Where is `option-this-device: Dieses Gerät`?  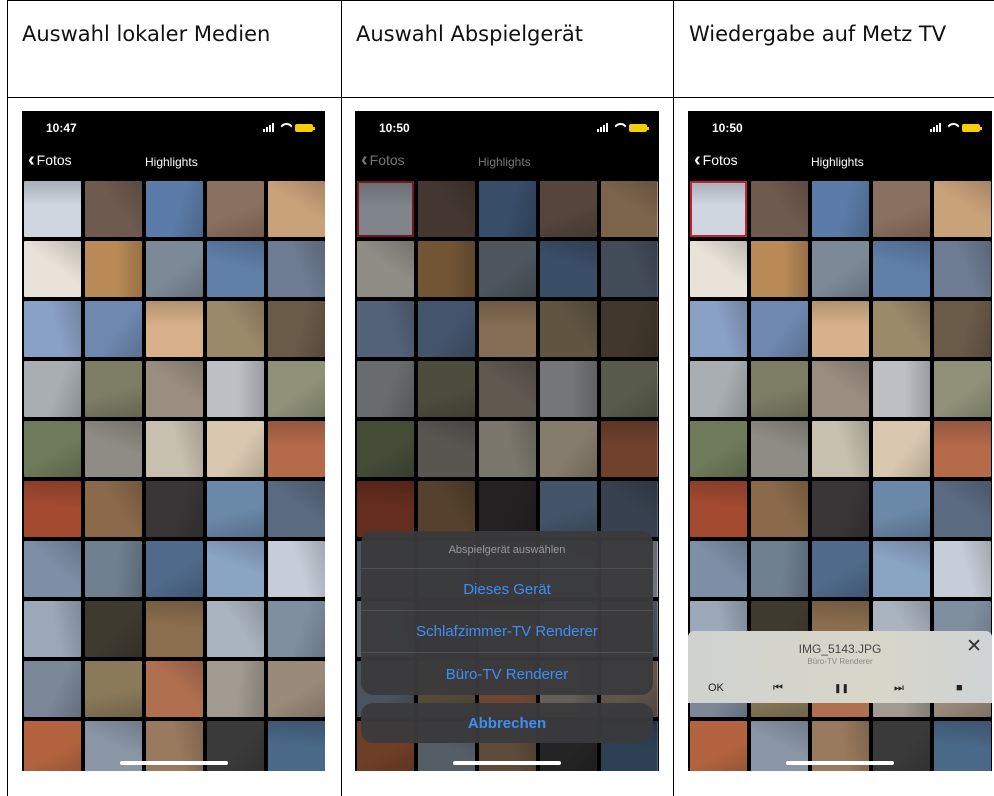
option-this-device: Dieses Gerät is located at coordinates (507, 590).